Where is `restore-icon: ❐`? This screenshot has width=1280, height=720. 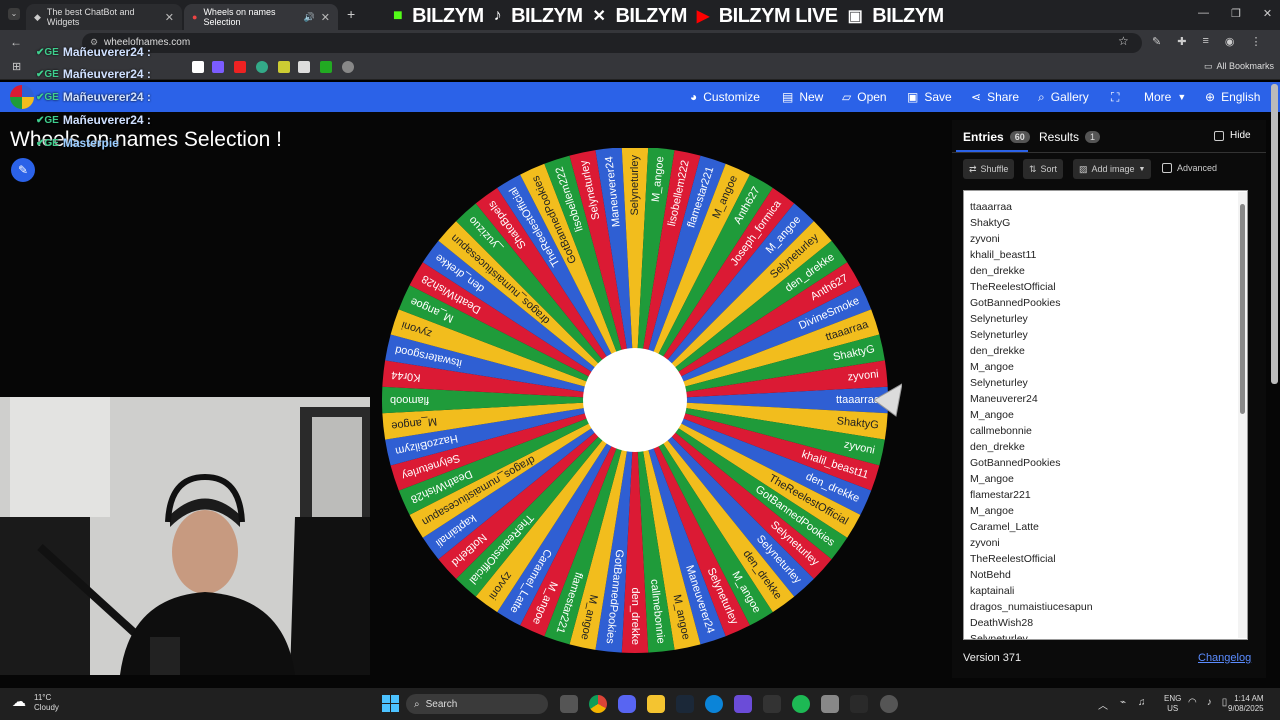 restore-icon: ❐ is located at coordinates (1236, 13).